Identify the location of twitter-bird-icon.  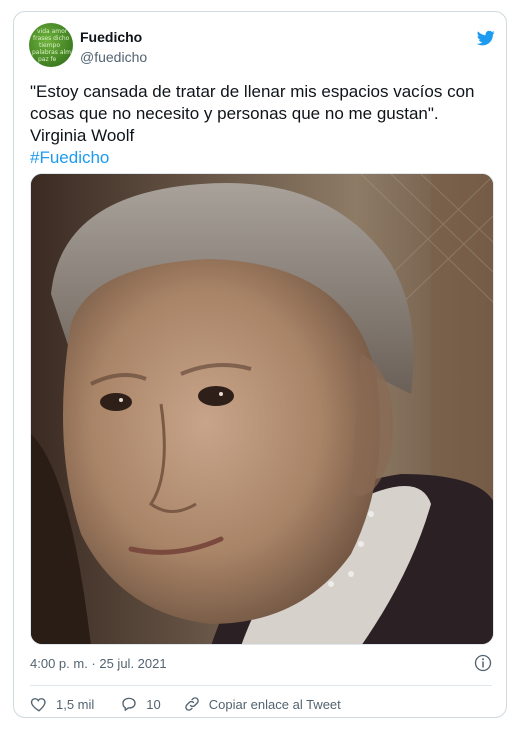
(486, 38).